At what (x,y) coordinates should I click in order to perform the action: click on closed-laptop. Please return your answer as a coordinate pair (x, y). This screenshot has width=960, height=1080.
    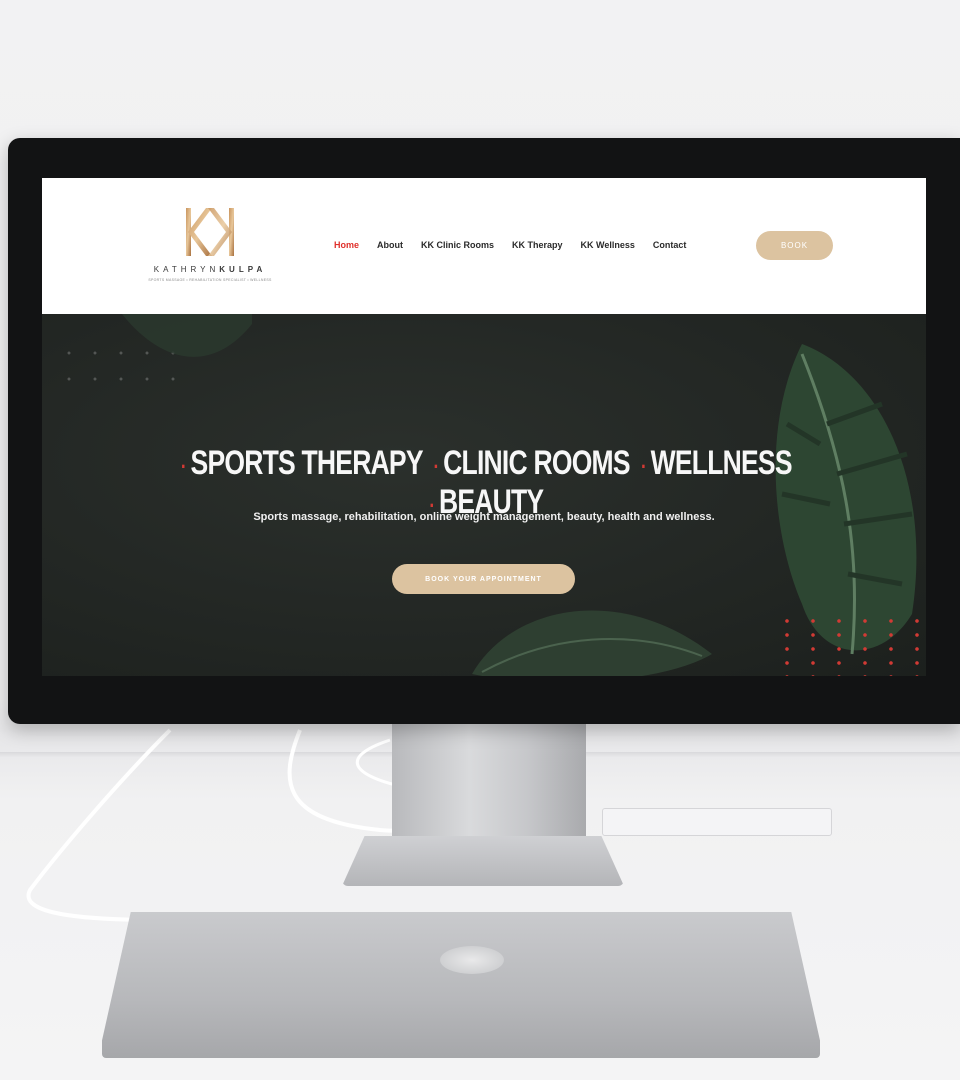
    Looking at the image, I should click on (461, 985).